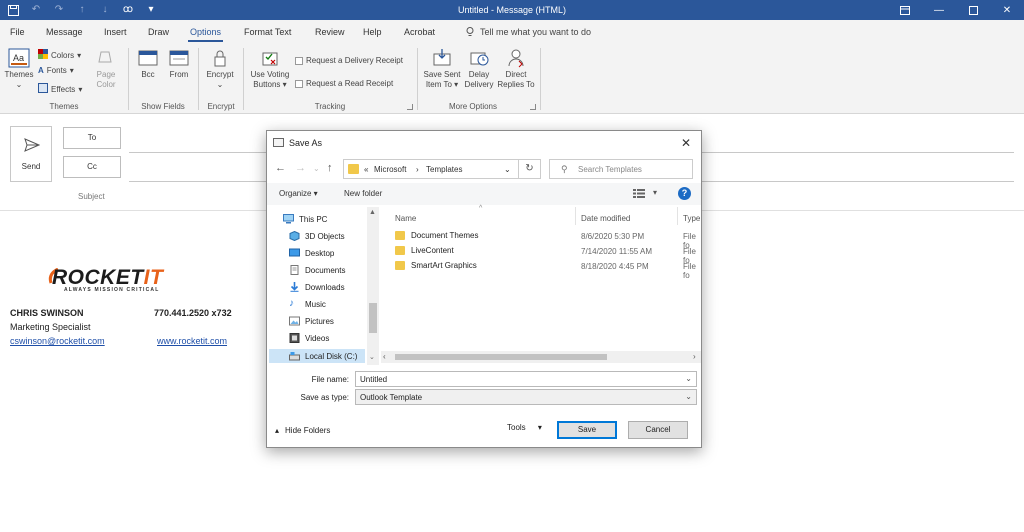  What do you see at coordinates (613, 236) in the screenshot?
I see `file-date: 8/6/2020 5:30 PM` at bounding box center [613, 236].